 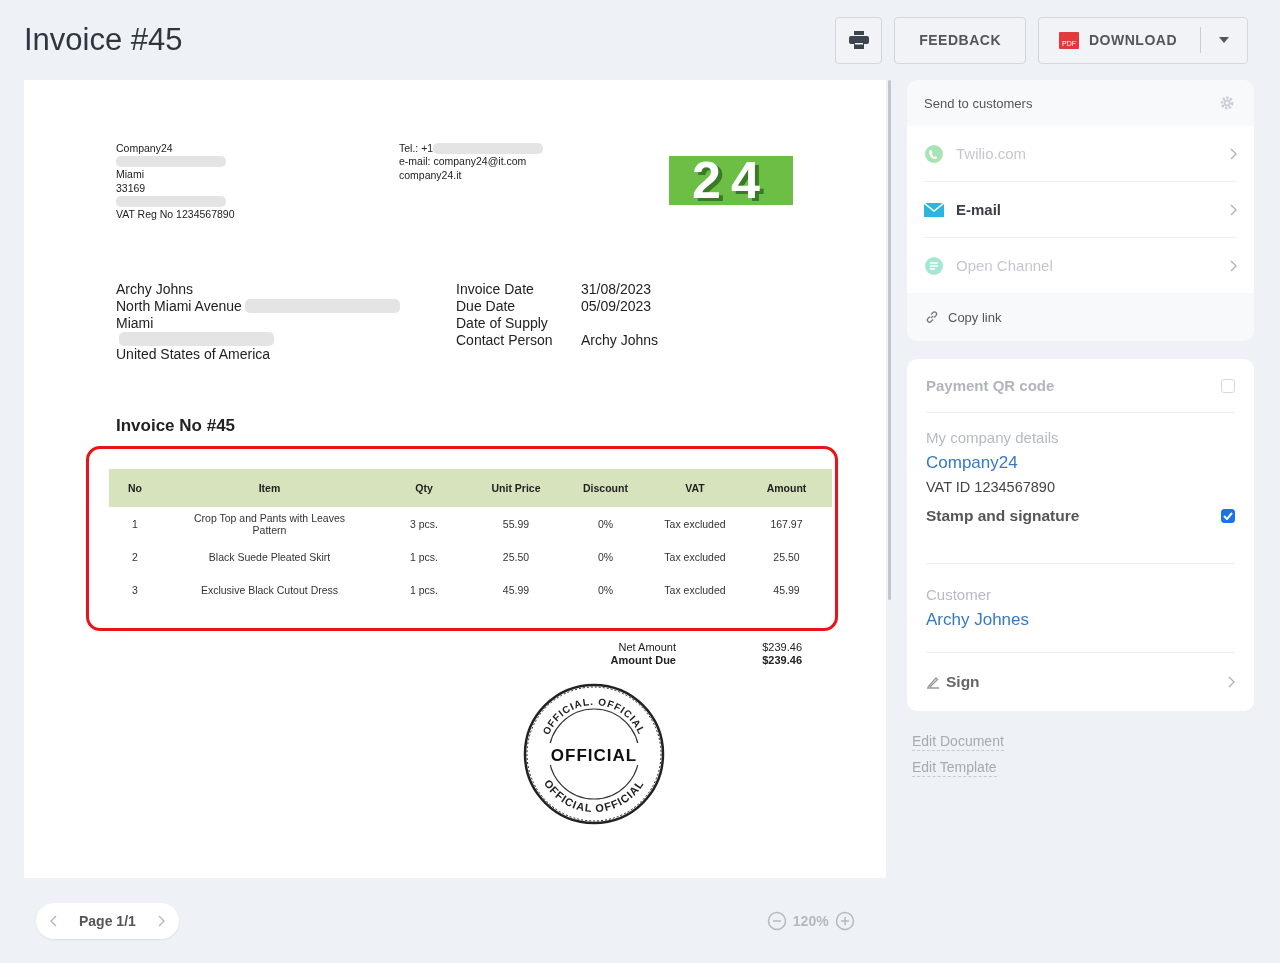 What do you see at coordinates (616, 289) in the screenshot?
I see `date-value: 31/08/2023` at bounding box center [616, 289].